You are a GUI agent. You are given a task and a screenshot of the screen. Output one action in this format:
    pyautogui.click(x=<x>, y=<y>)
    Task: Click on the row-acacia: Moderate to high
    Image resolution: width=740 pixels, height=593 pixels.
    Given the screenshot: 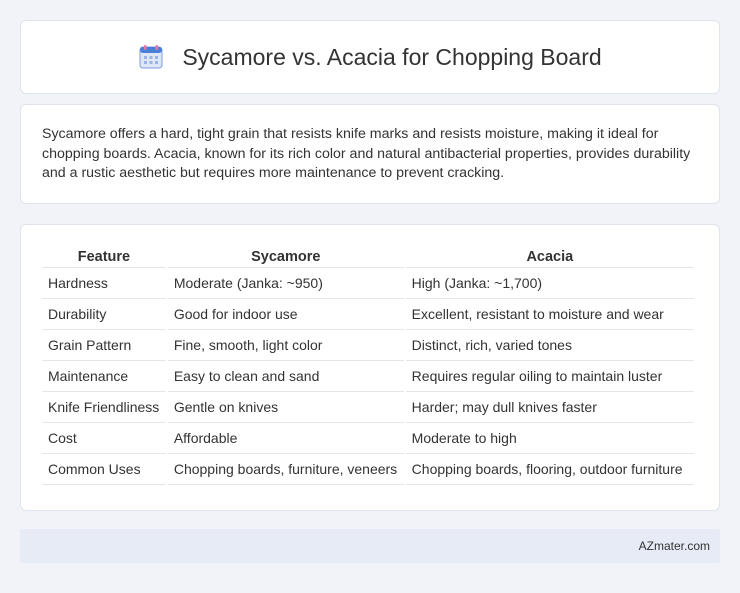 What is the action you would take?
    pyautogui.click(x=549, y=438)
    